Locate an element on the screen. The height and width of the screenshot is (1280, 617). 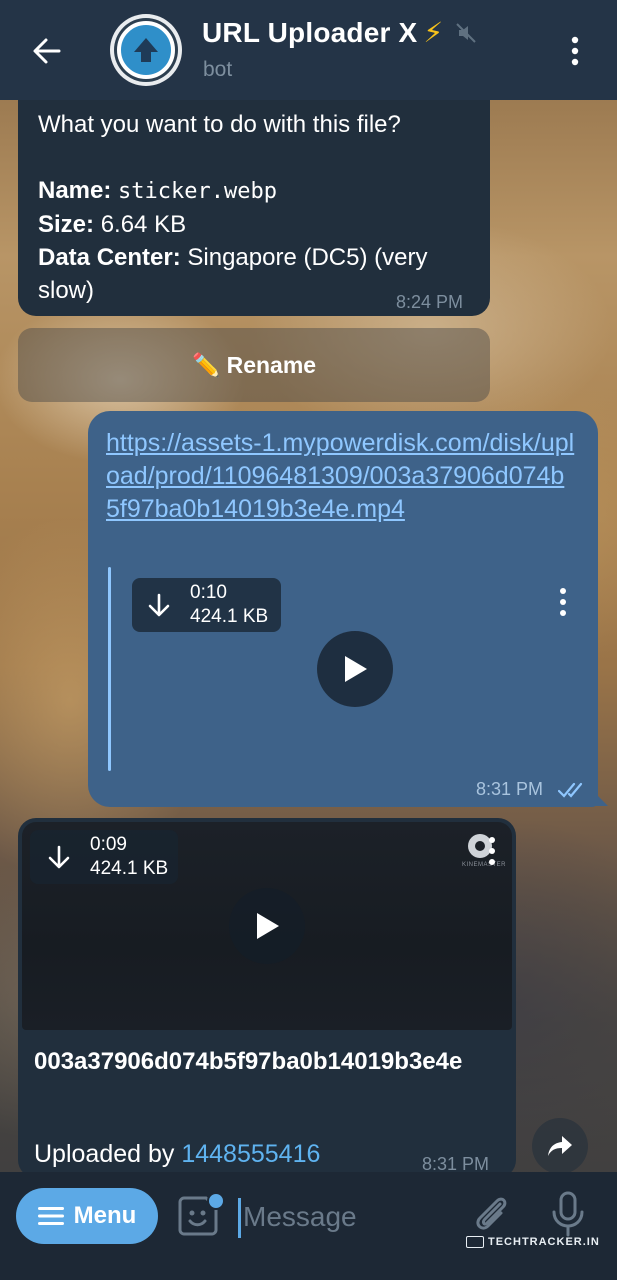
forward-button is located at coordinates (560, 1146).